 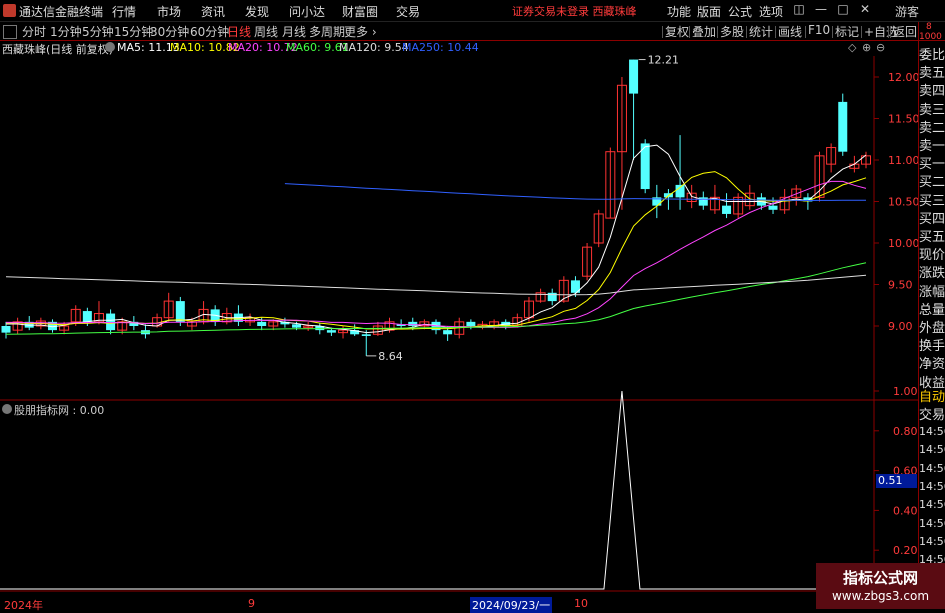 I want to click on corner-top: 8, so click(x=929, y=27).